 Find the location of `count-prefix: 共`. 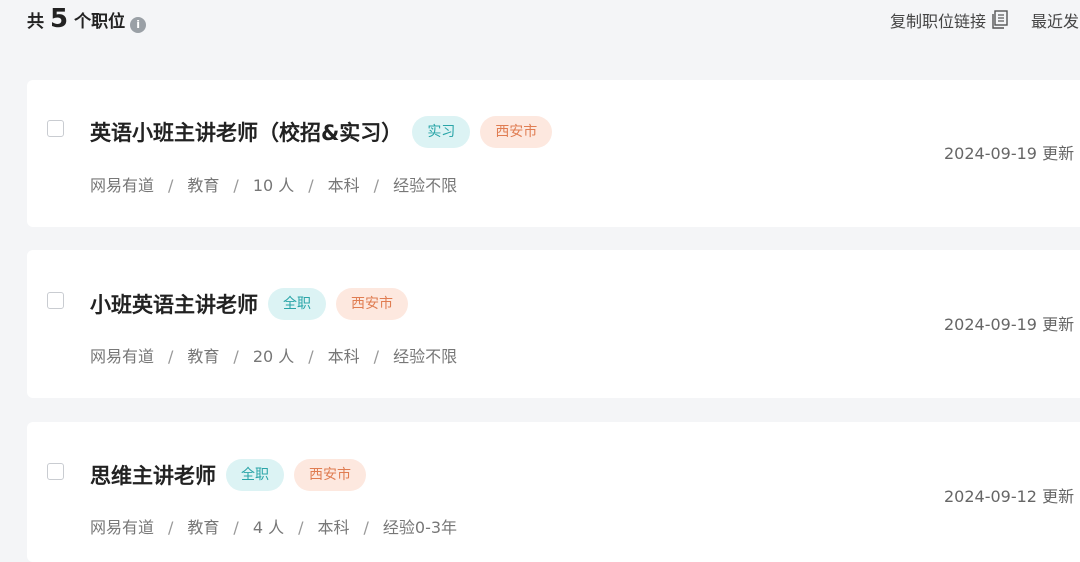

count-prefix: 共 is located at coordinates (35, 22).